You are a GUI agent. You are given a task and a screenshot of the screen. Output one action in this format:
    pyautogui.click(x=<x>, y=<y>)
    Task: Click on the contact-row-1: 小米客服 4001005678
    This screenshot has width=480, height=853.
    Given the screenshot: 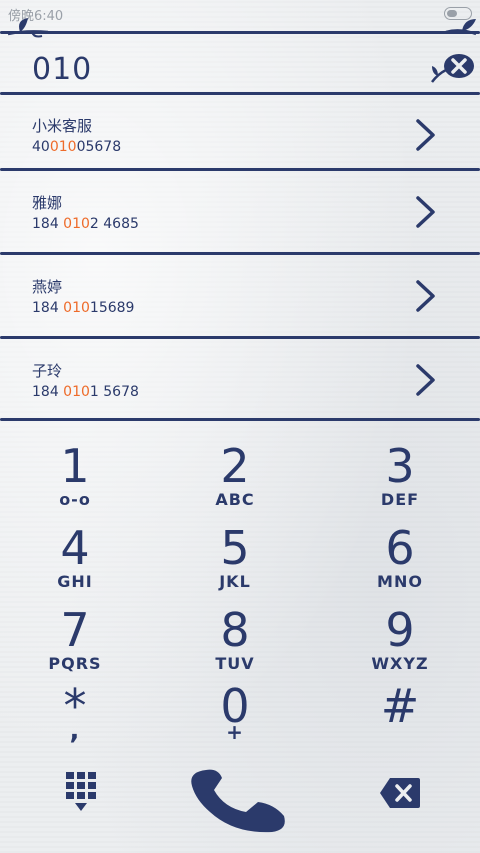 What is the action you would take?
    pyautogui.click(x=240, y=135)
    